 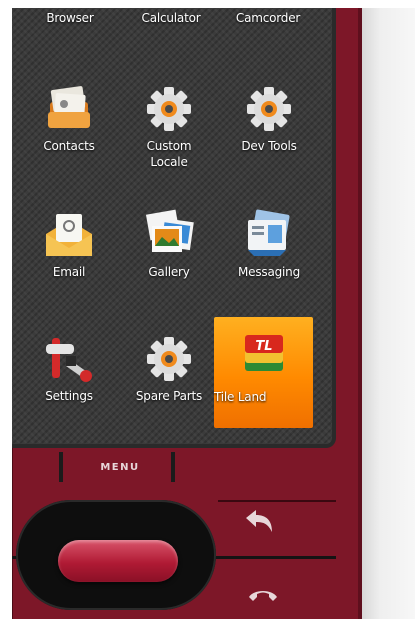 What do you see at coordinates (69, 396) in the screenshot?
I see `app-label: Settings` at bounding box center [69, 396].